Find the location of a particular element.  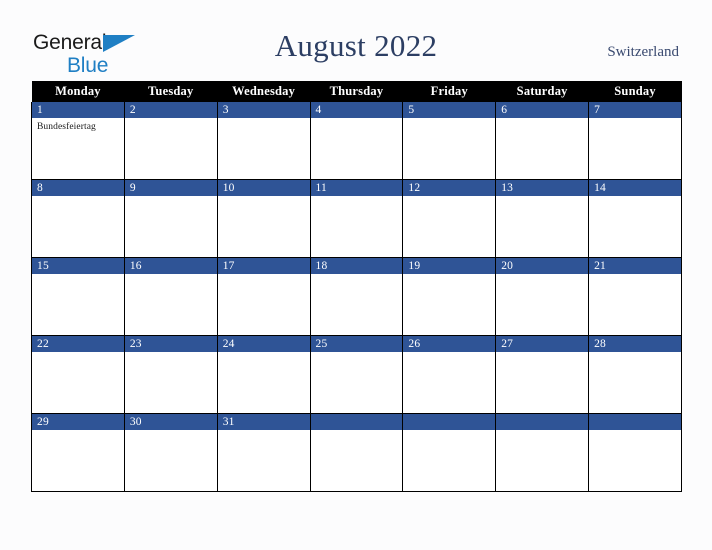

calendar-day-cell: 13 is located at coordinates (542, 218).